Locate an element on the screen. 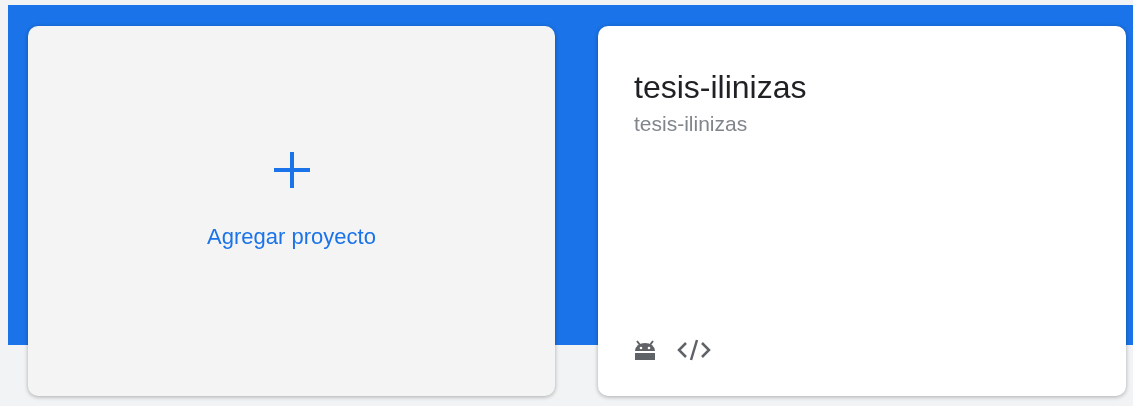 This screenshot has height=406, width=1133. plus-icon is located at coordinates (291, 169).